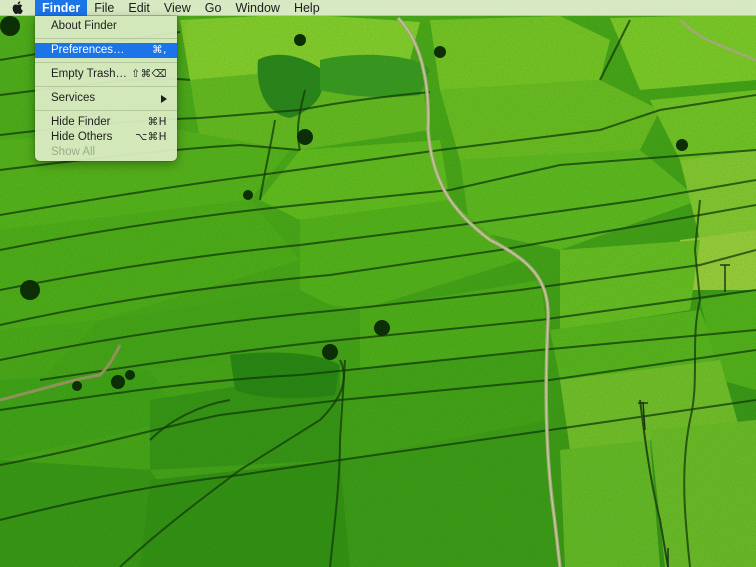  What do you see at coordinates (149, 74) in the screenshot?
I see `menu-item-shortcut: ⇧⌘⌫` at bounding box center [149, 74].